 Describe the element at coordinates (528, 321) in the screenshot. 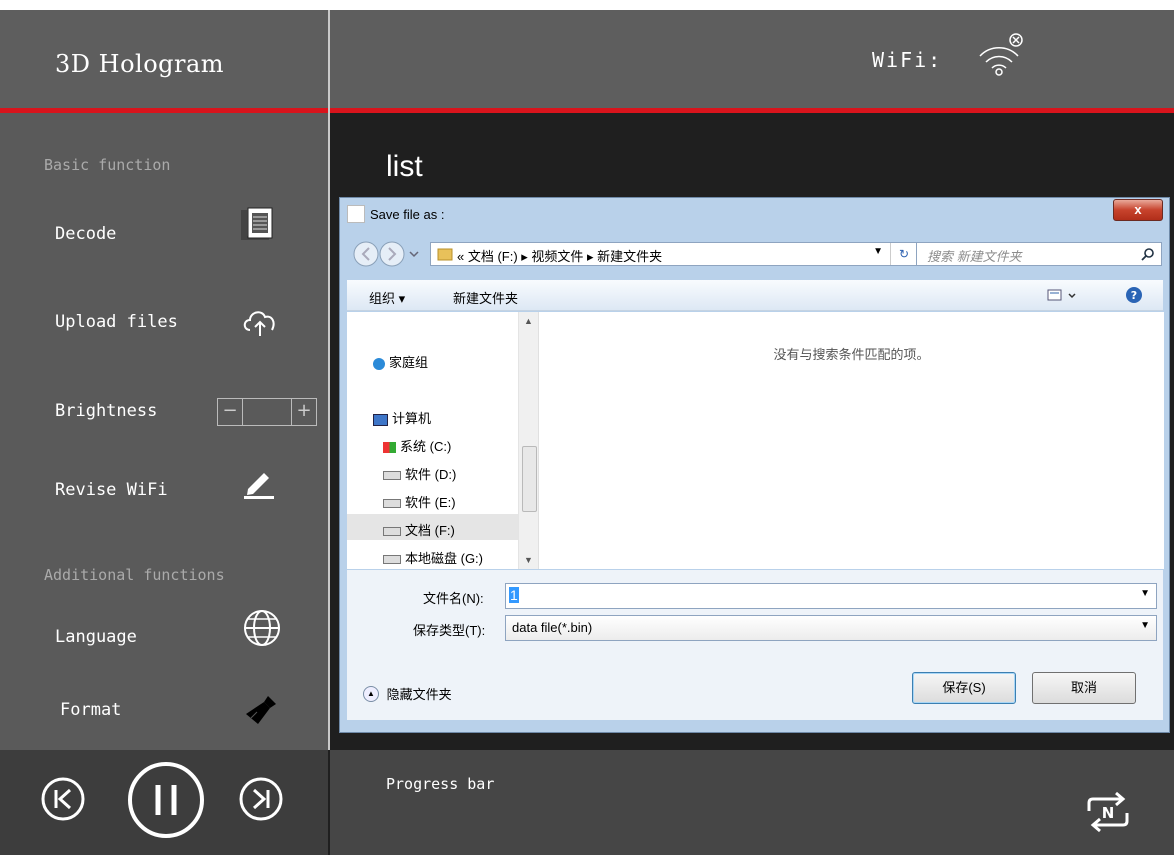

I see `scroll-up-icon: ▲` at that location.